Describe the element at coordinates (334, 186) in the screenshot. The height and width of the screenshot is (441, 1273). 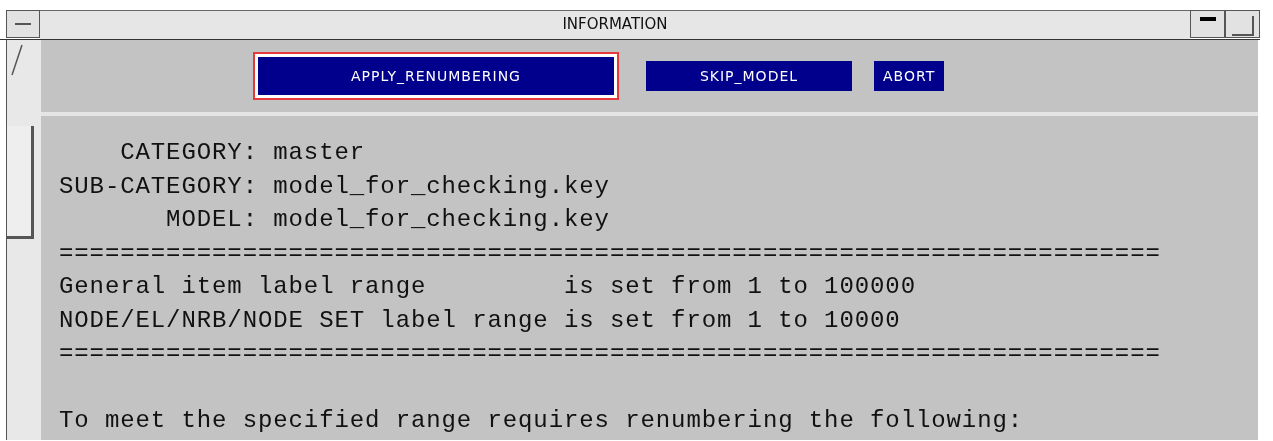
I see `output-line: SUB-CATEGORY: model_for_checking.key` at that location.